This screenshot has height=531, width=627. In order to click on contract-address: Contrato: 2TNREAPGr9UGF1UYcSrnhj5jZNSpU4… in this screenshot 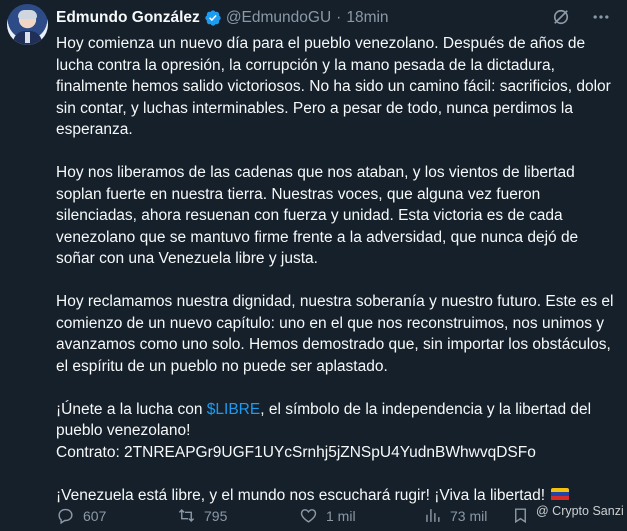, I will do `click(296, 452)`.